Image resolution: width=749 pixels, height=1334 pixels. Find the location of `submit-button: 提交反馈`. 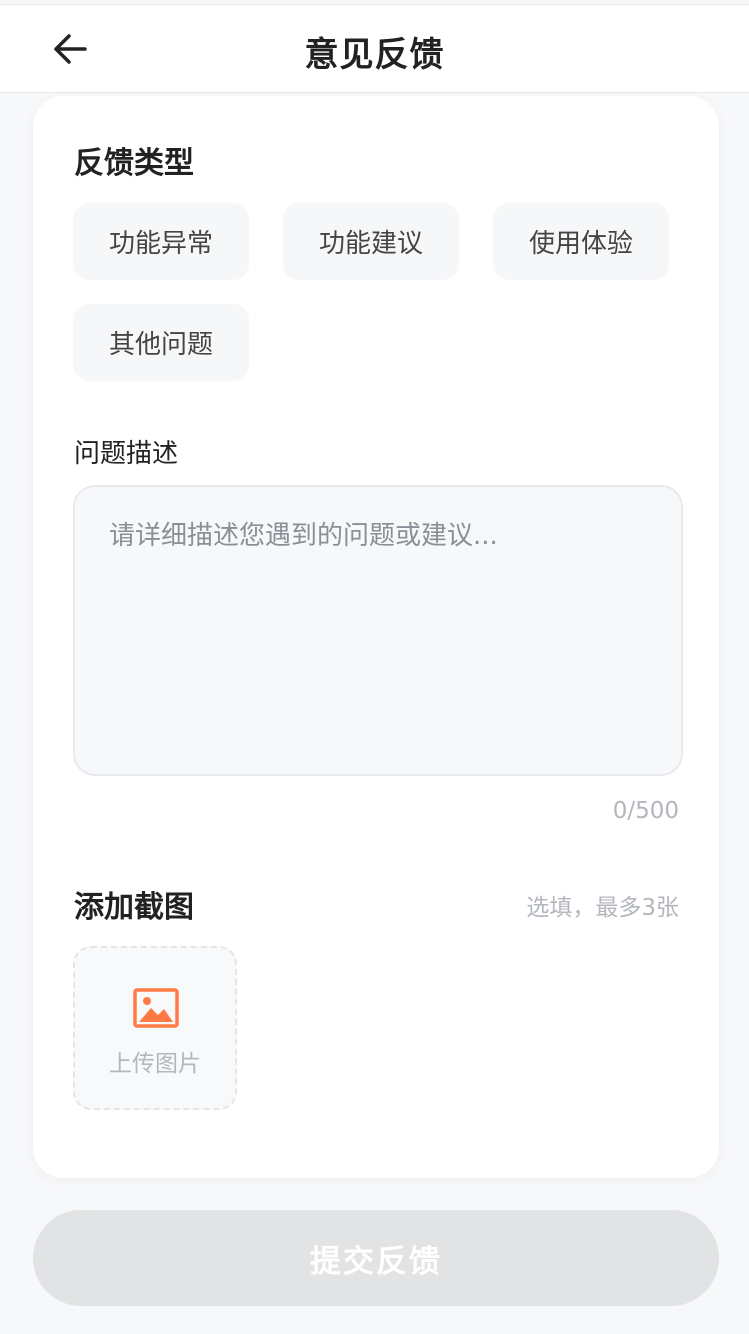

submit-button: 提交反馈 is located at coordinates (376, 1258).